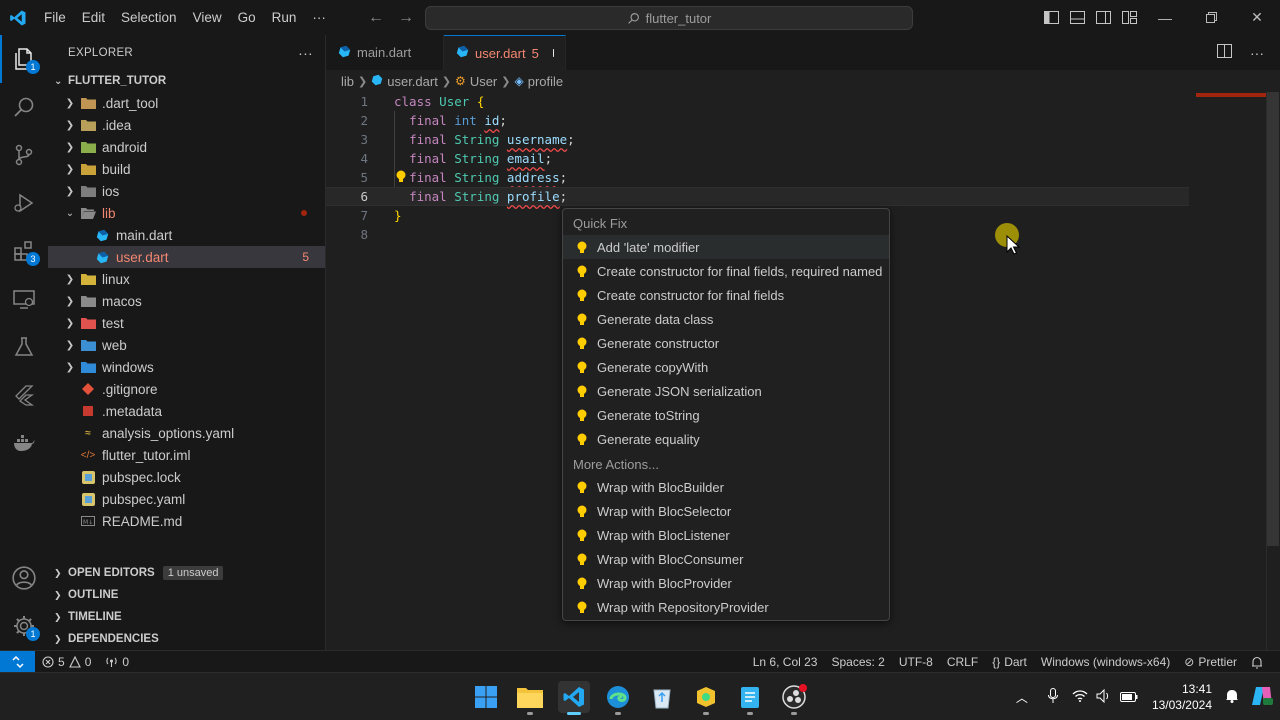  Describe the element at coordinates (186, 103) in the screenshot. I see `tree-item-dart-tool: ❯ .dart_tool` at that location.